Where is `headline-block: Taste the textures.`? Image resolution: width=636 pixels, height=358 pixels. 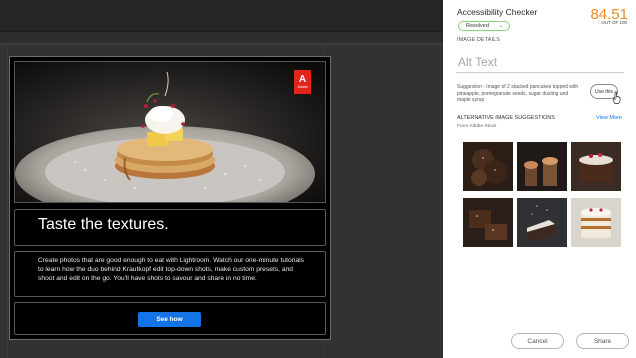
headline-block: Taste the textures. is located at coordinates (170, 227).